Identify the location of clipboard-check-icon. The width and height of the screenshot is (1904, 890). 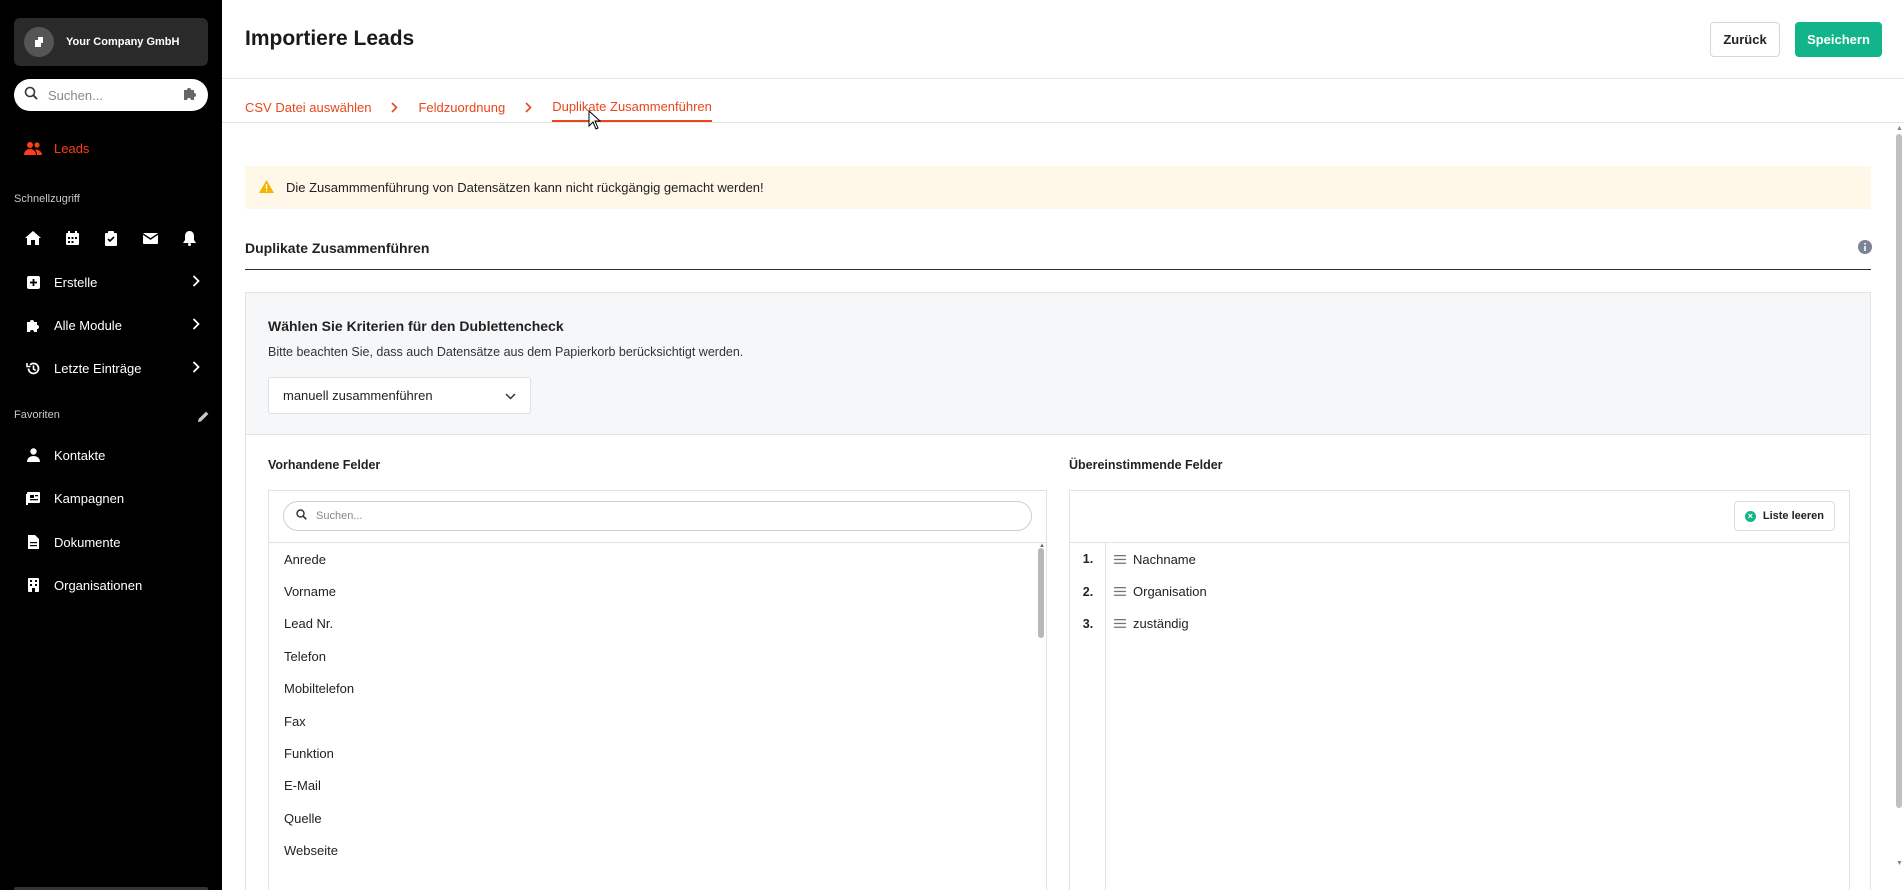
(111, 238).